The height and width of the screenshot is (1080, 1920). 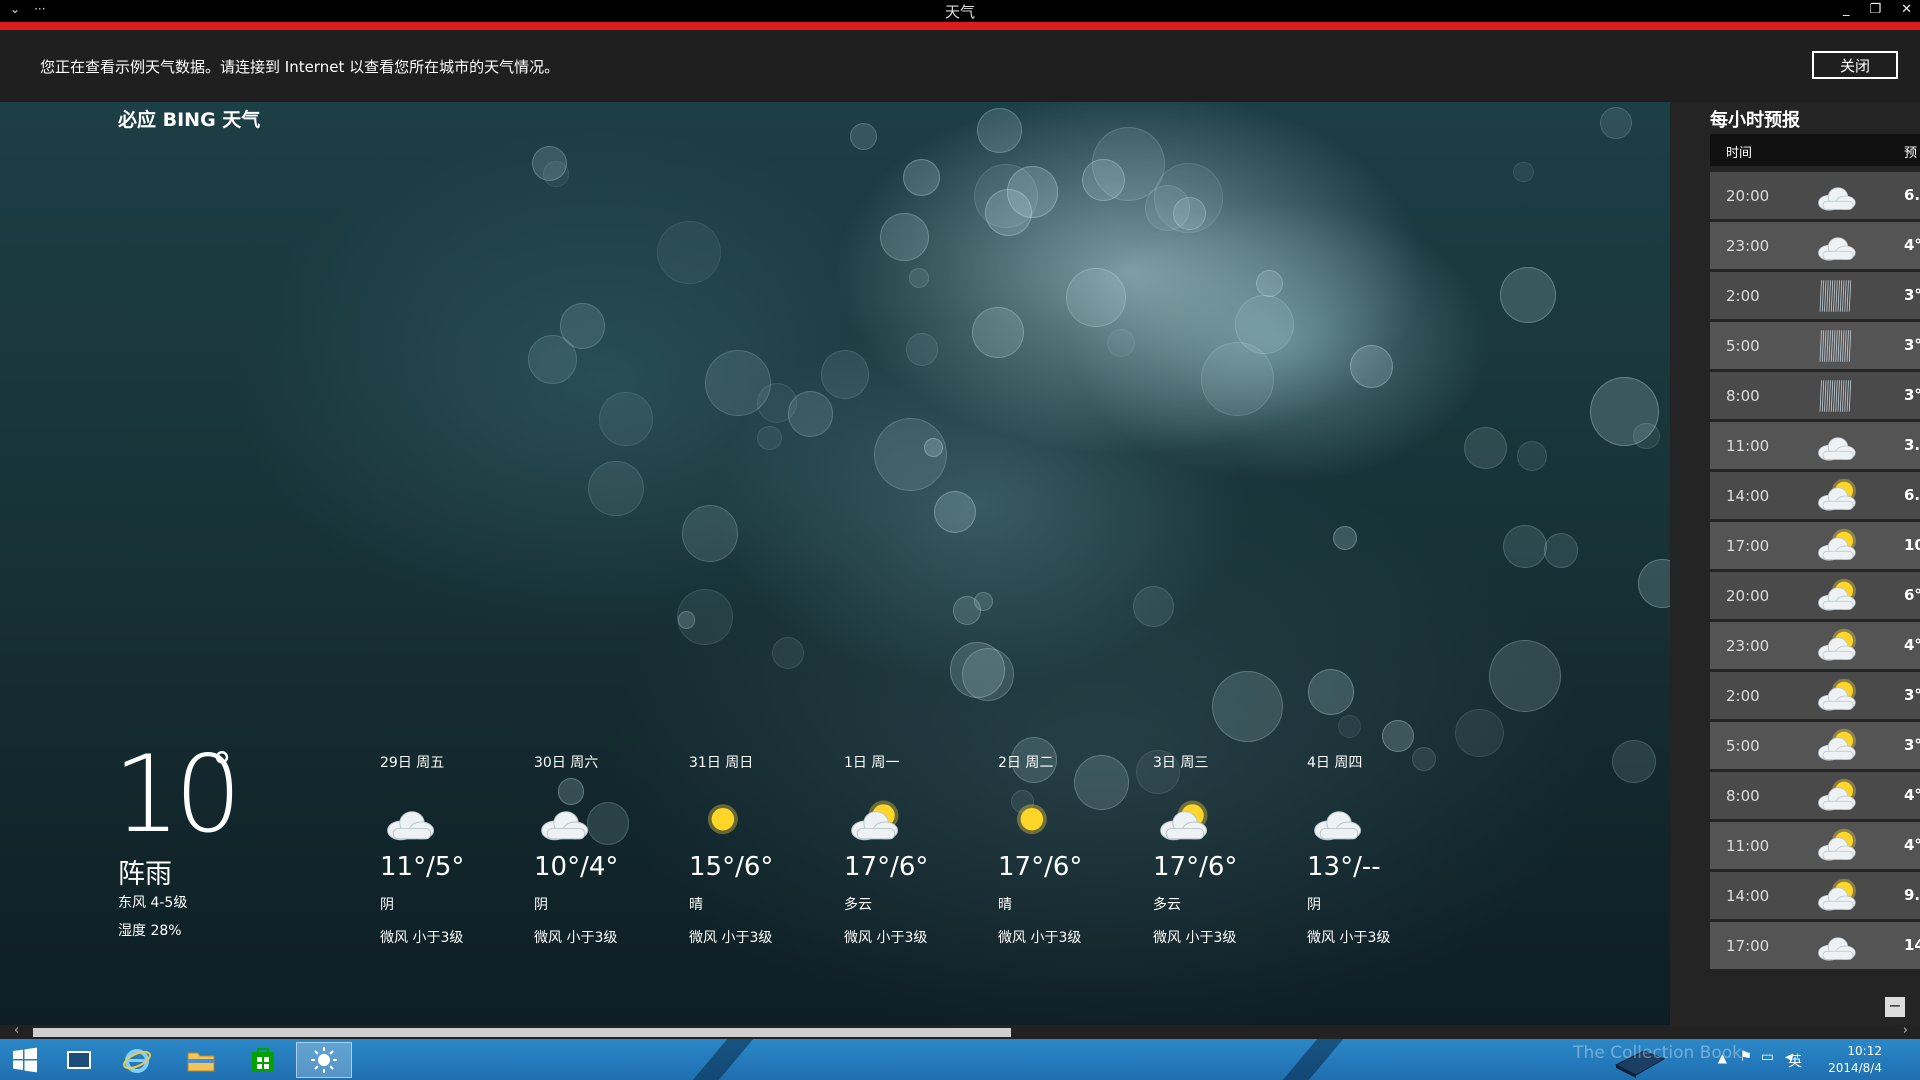 I want to click on file-explorer-button, so click(x=201, y=1060).